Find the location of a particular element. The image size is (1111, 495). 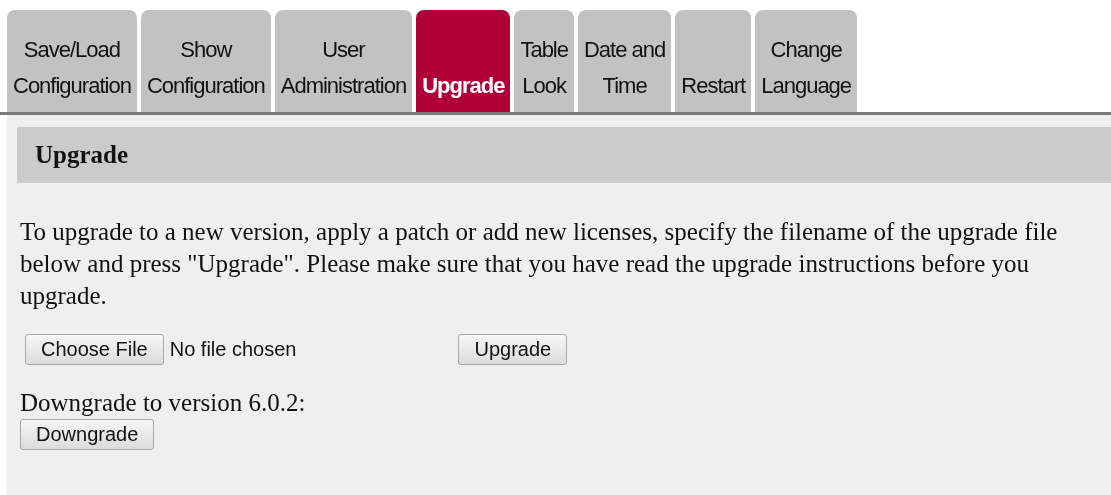

tab: Table Look is located at coordinates (544, 61).